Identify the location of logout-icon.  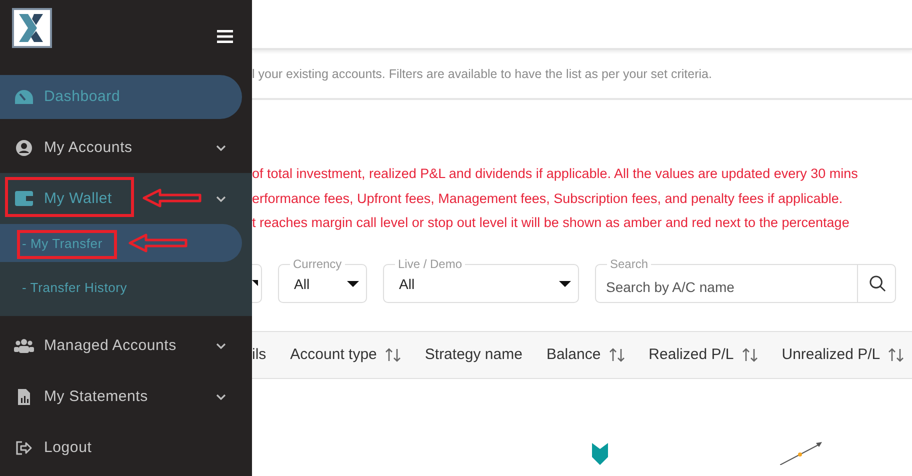
(24, 447).